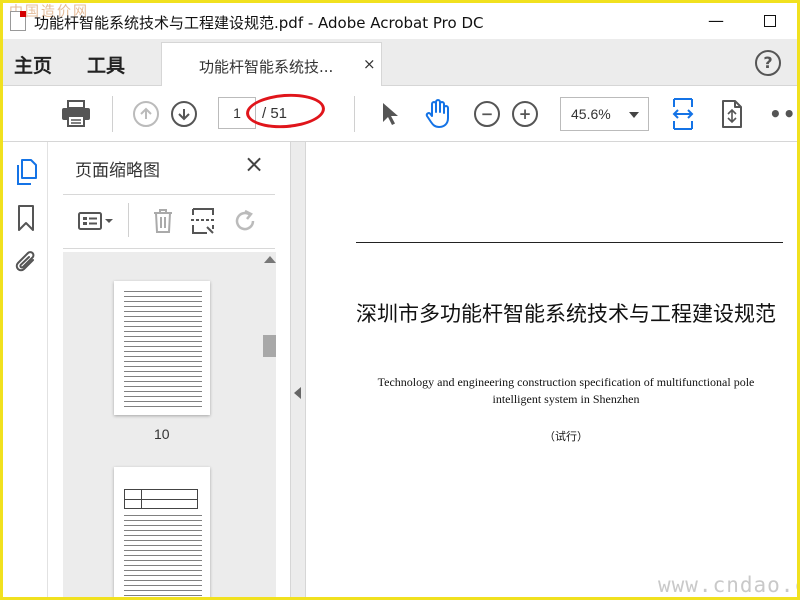  Describe the element at coordinates (297, 393) in the screenshot. I see `chevron-left-icon` at that location.